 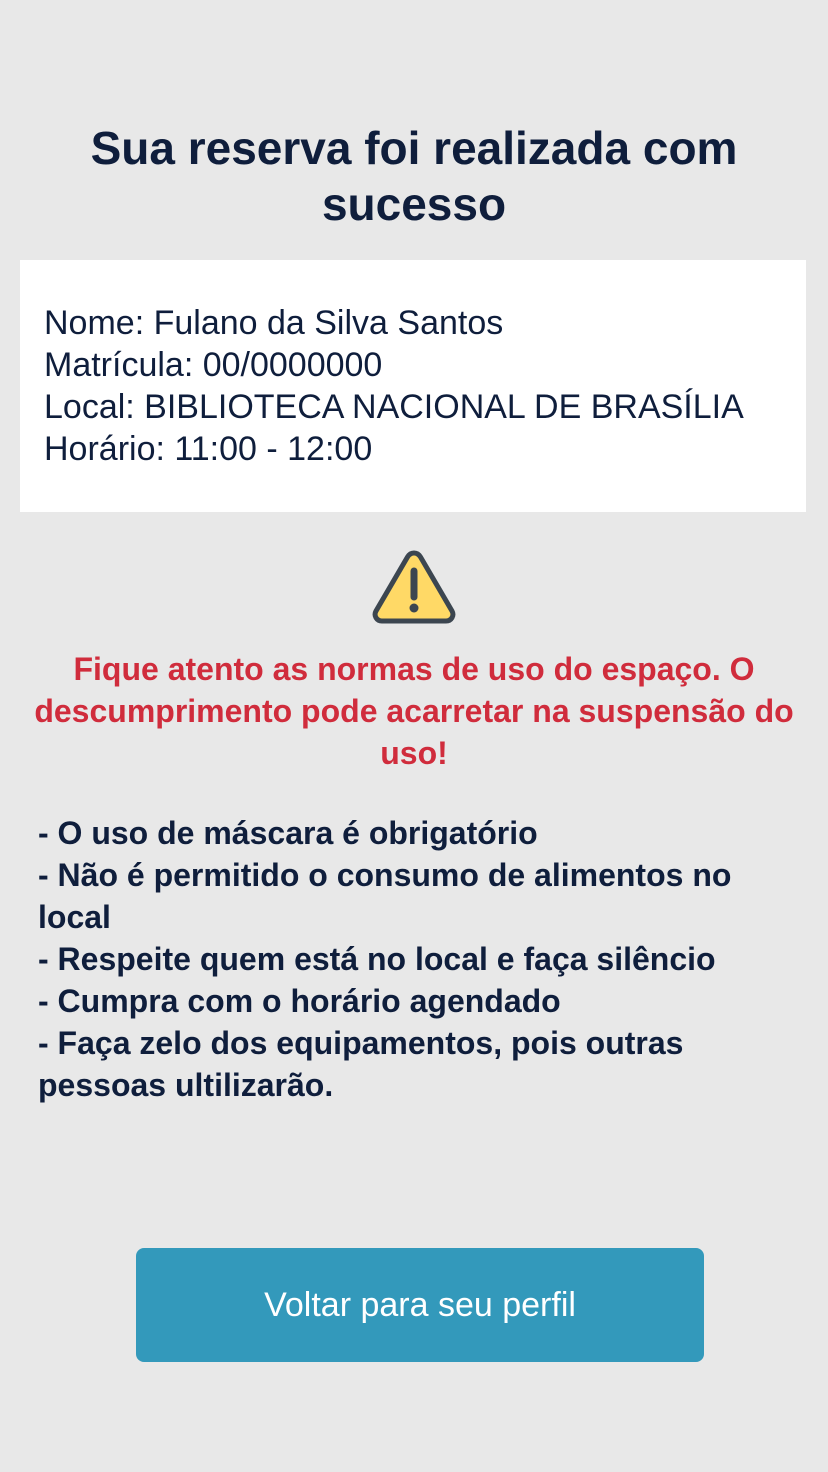 I want to click on warning-triangle-icon, so click(x=414, y=587).